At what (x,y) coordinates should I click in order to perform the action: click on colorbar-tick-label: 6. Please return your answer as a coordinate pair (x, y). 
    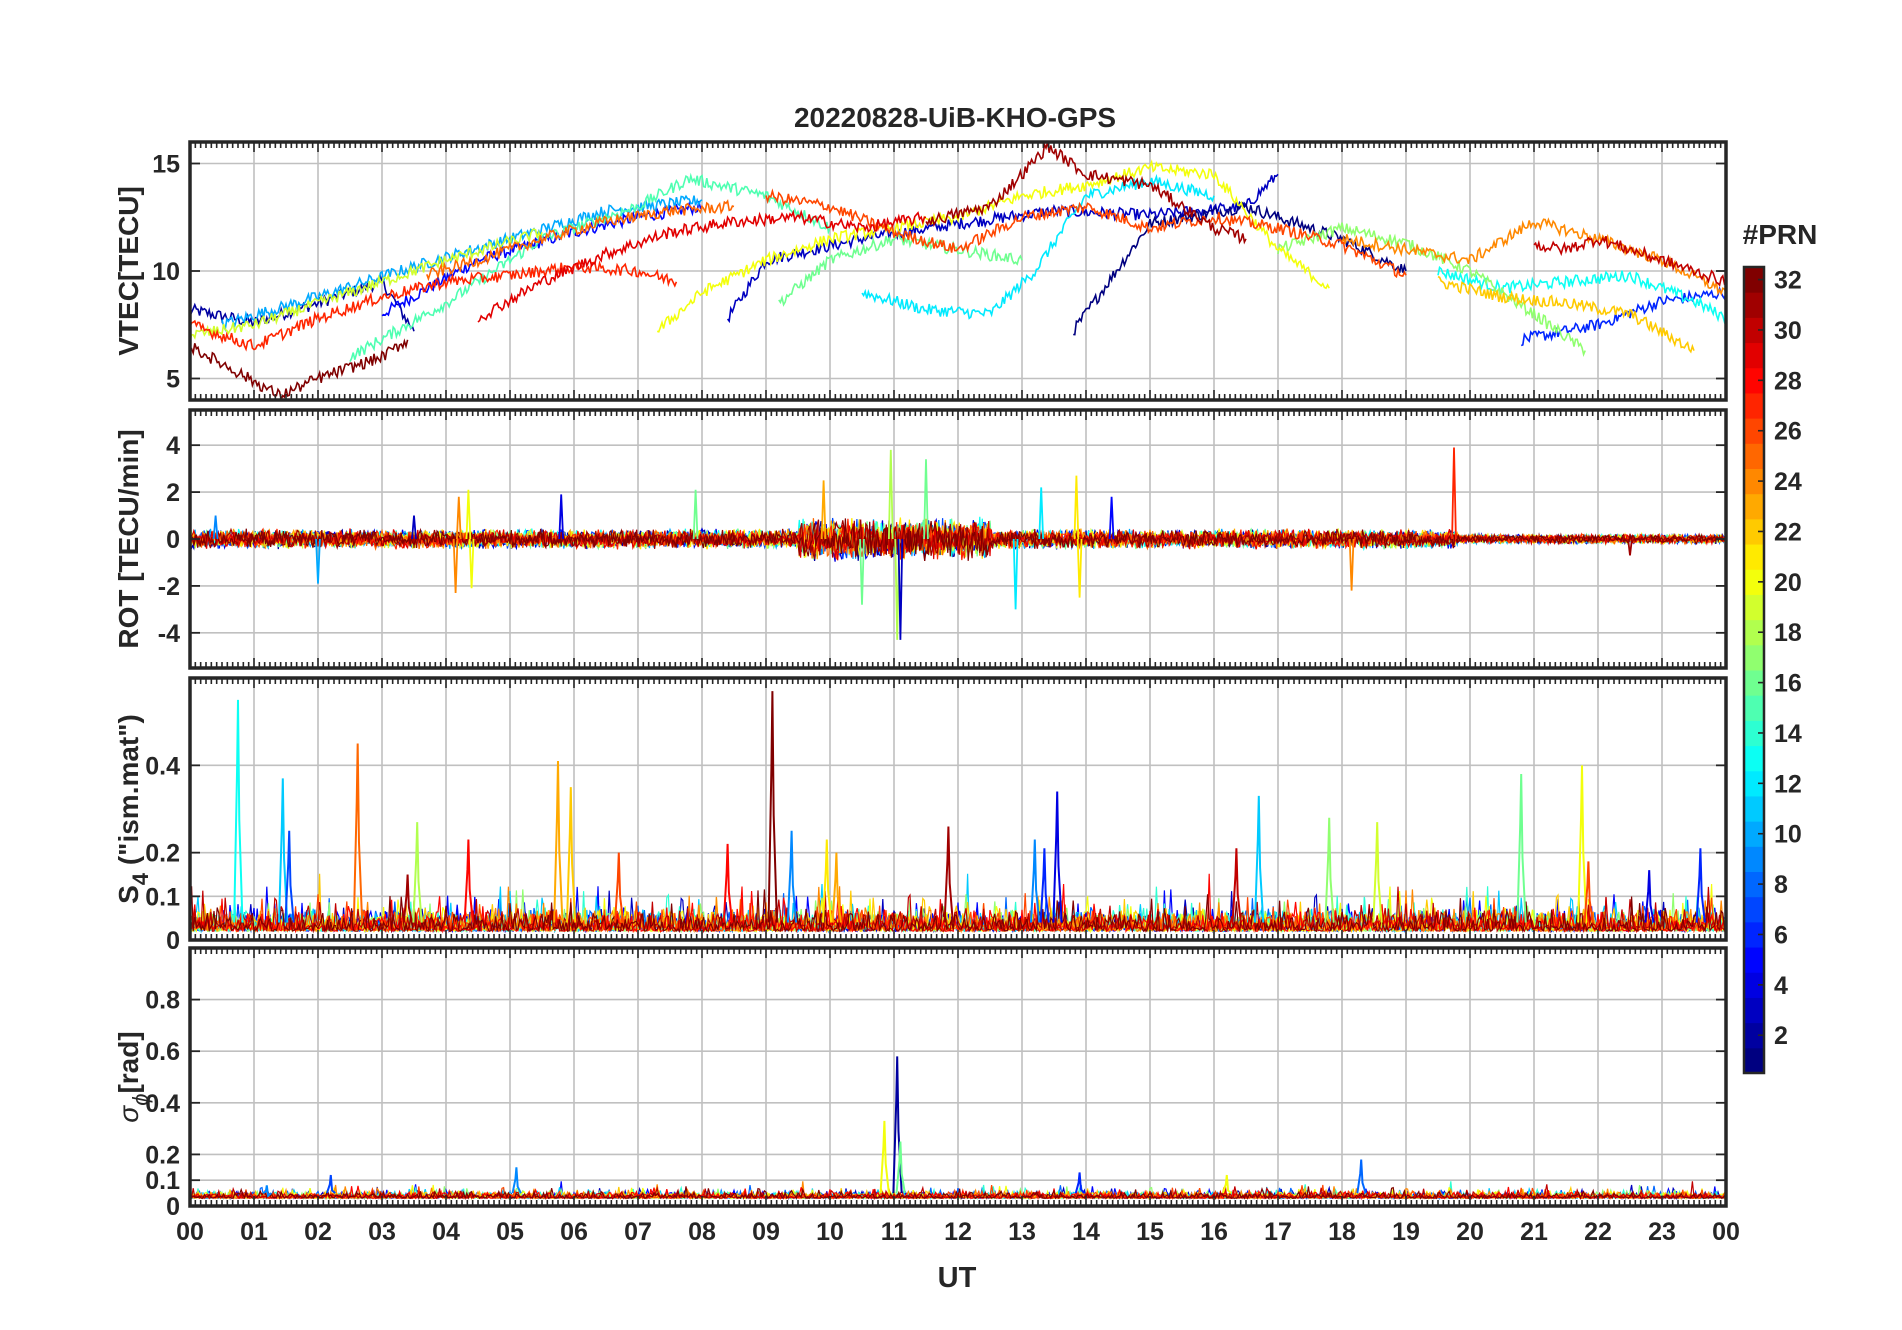
    Looking at the image, I should click on (1781, 935).